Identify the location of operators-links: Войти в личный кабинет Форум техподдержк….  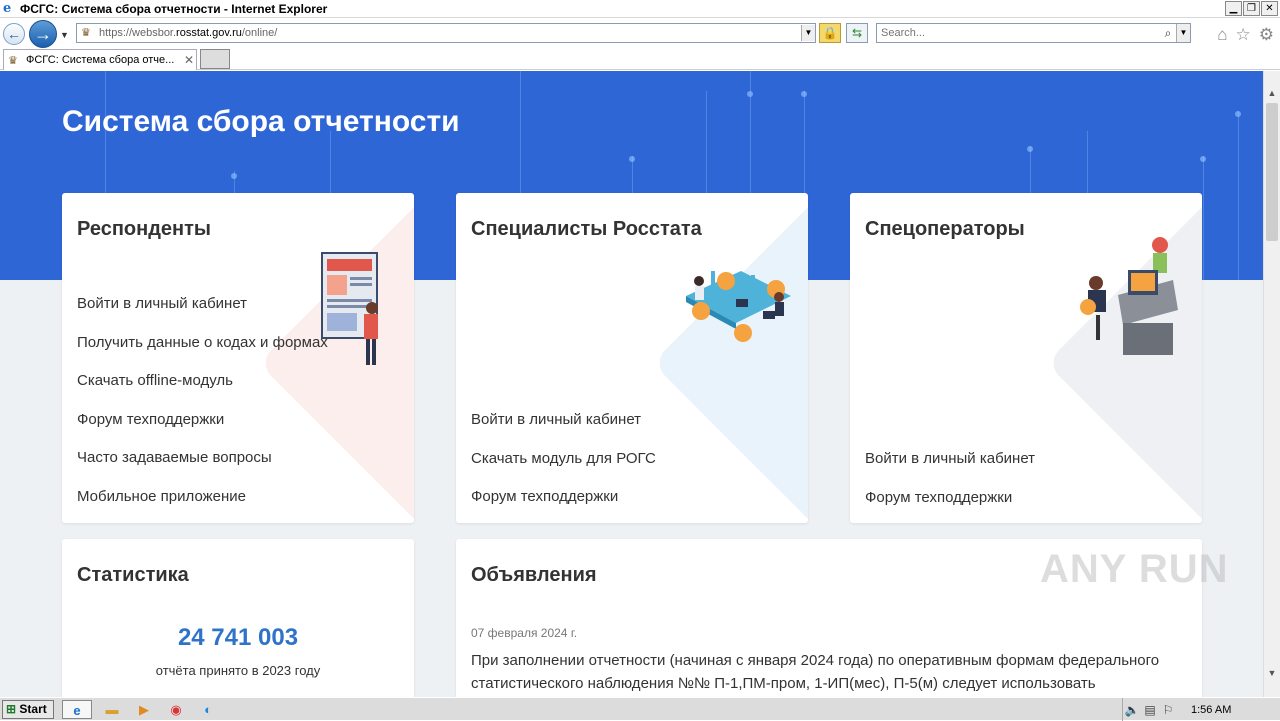
(950, 486).